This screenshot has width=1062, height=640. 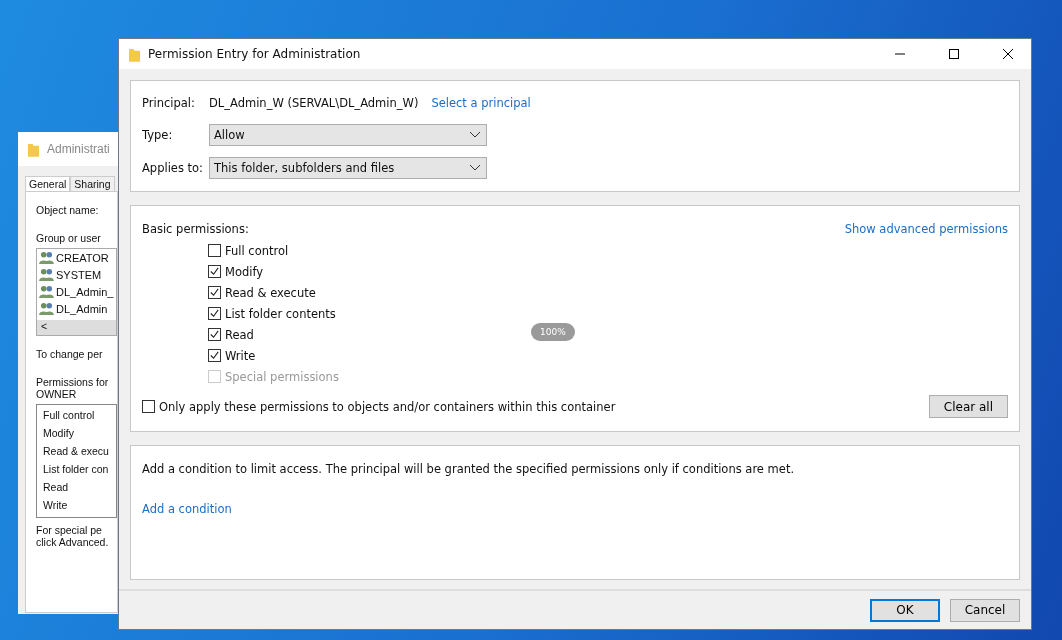 I want to click on change-text: To change per, so click(x=70, y=354).